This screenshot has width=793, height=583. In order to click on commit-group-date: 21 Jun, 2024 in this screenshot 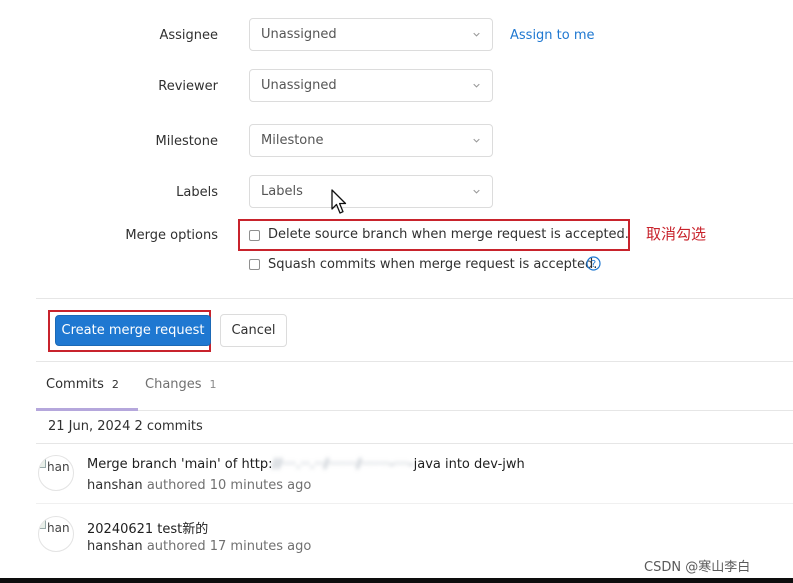, I will do `click(89, 426)`.